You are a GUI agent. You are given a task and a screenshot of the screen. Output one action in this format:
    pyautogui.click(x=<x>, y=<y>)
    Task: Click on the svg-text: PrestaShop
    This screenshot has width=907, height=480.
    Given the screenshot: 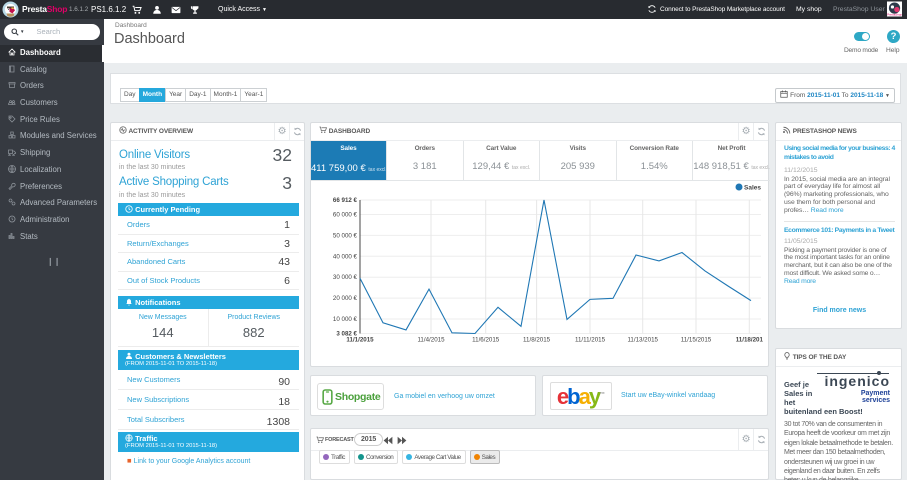 What is the action you would take?
    pyautogui.click(x=894, y=15)
    